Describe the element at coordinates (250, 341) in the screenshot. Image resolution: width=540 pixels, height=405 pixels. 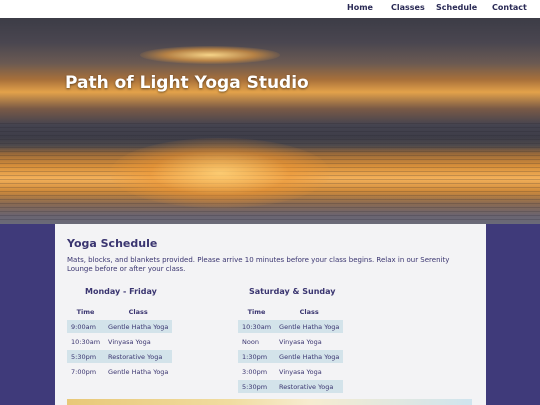
I see `class-time: Noon` at that location.